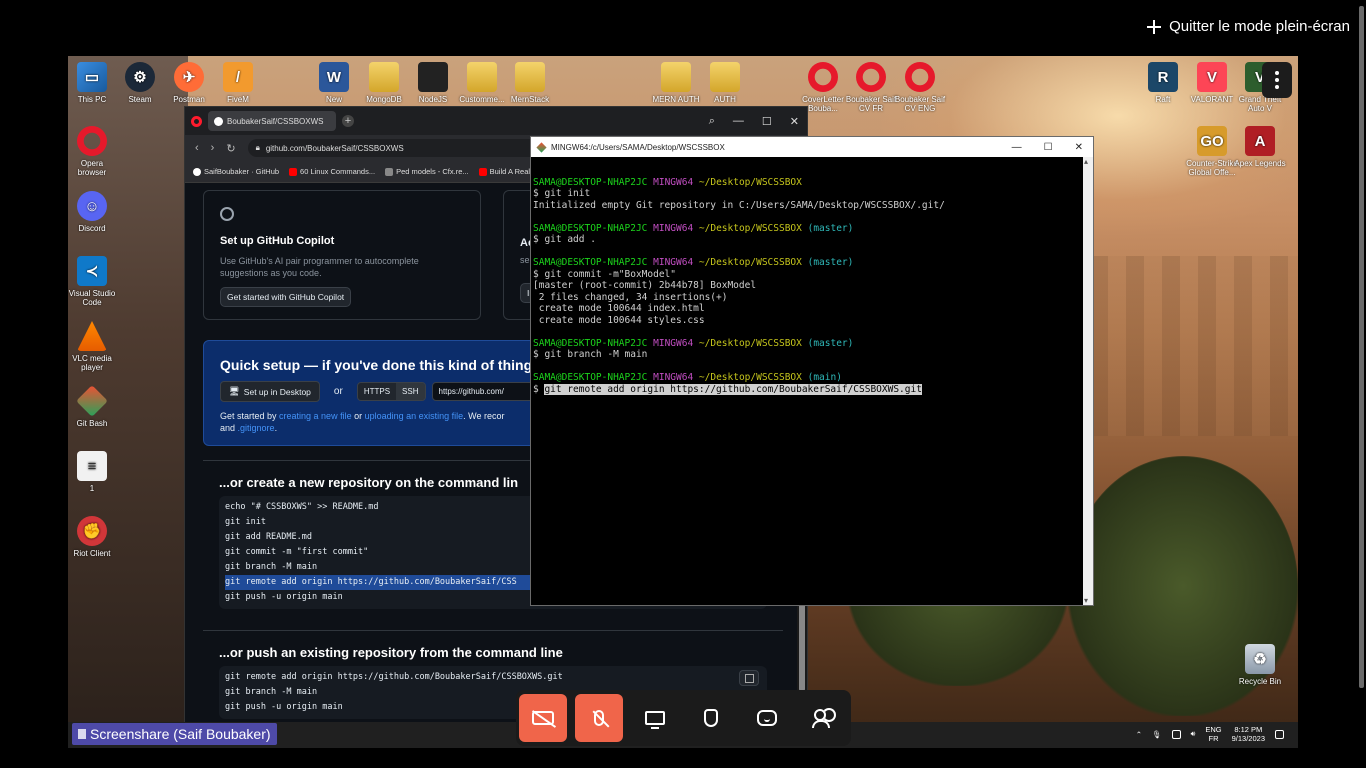 The width and height of the screenshot is (1366, 768). I want to click on desktop-icon-apex: A Apex Legends, so click(1260, 147).